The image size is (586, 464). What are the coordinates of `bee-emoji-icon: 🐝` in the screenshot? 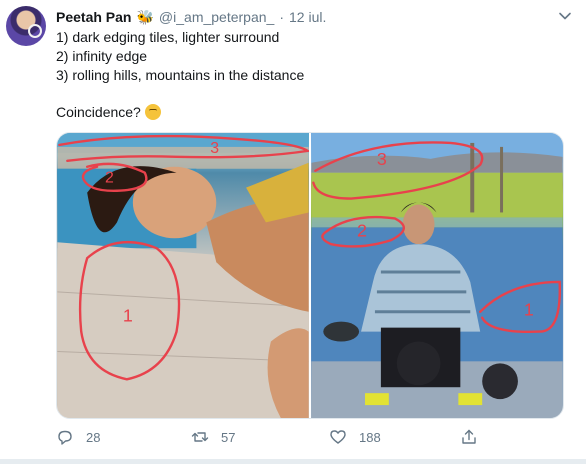 It's located at (145, 16).